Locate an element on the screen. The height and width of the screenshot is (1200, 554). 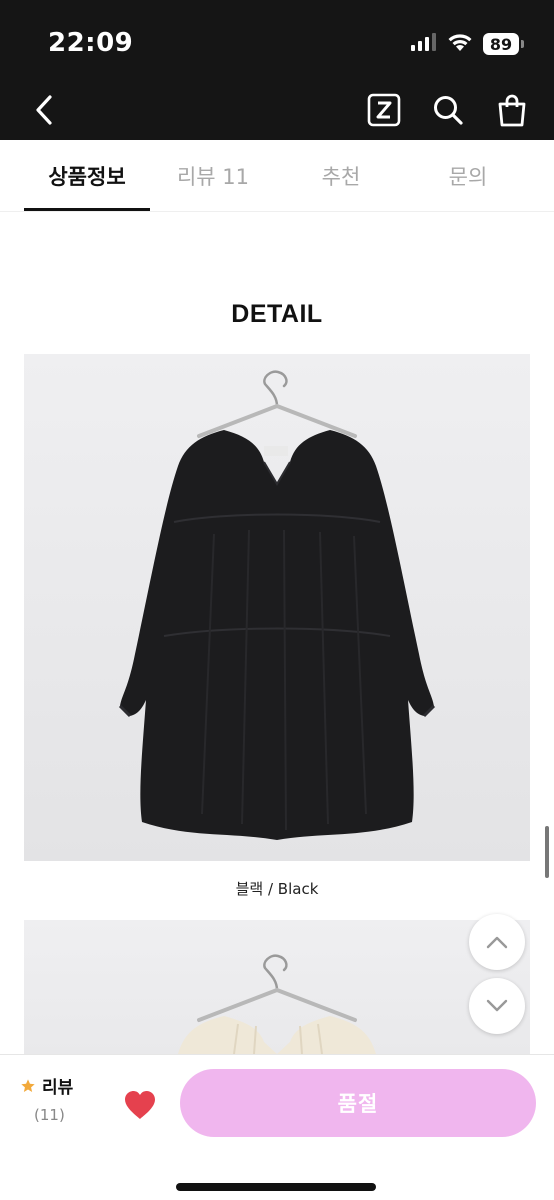
scrollbar is located at coordinates (547, 852).